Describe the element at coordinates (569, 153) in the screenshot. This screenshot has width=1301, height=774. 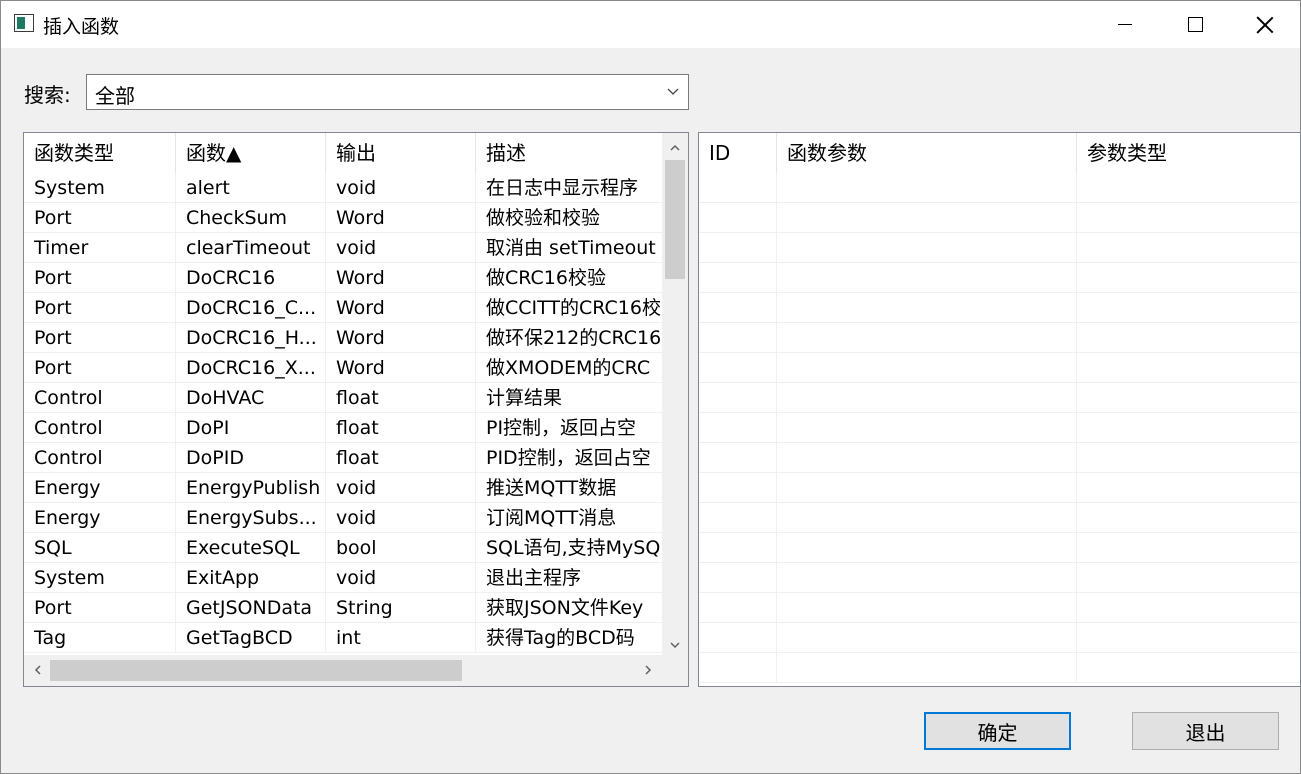
I see `column-header-description: 描述` at that location.